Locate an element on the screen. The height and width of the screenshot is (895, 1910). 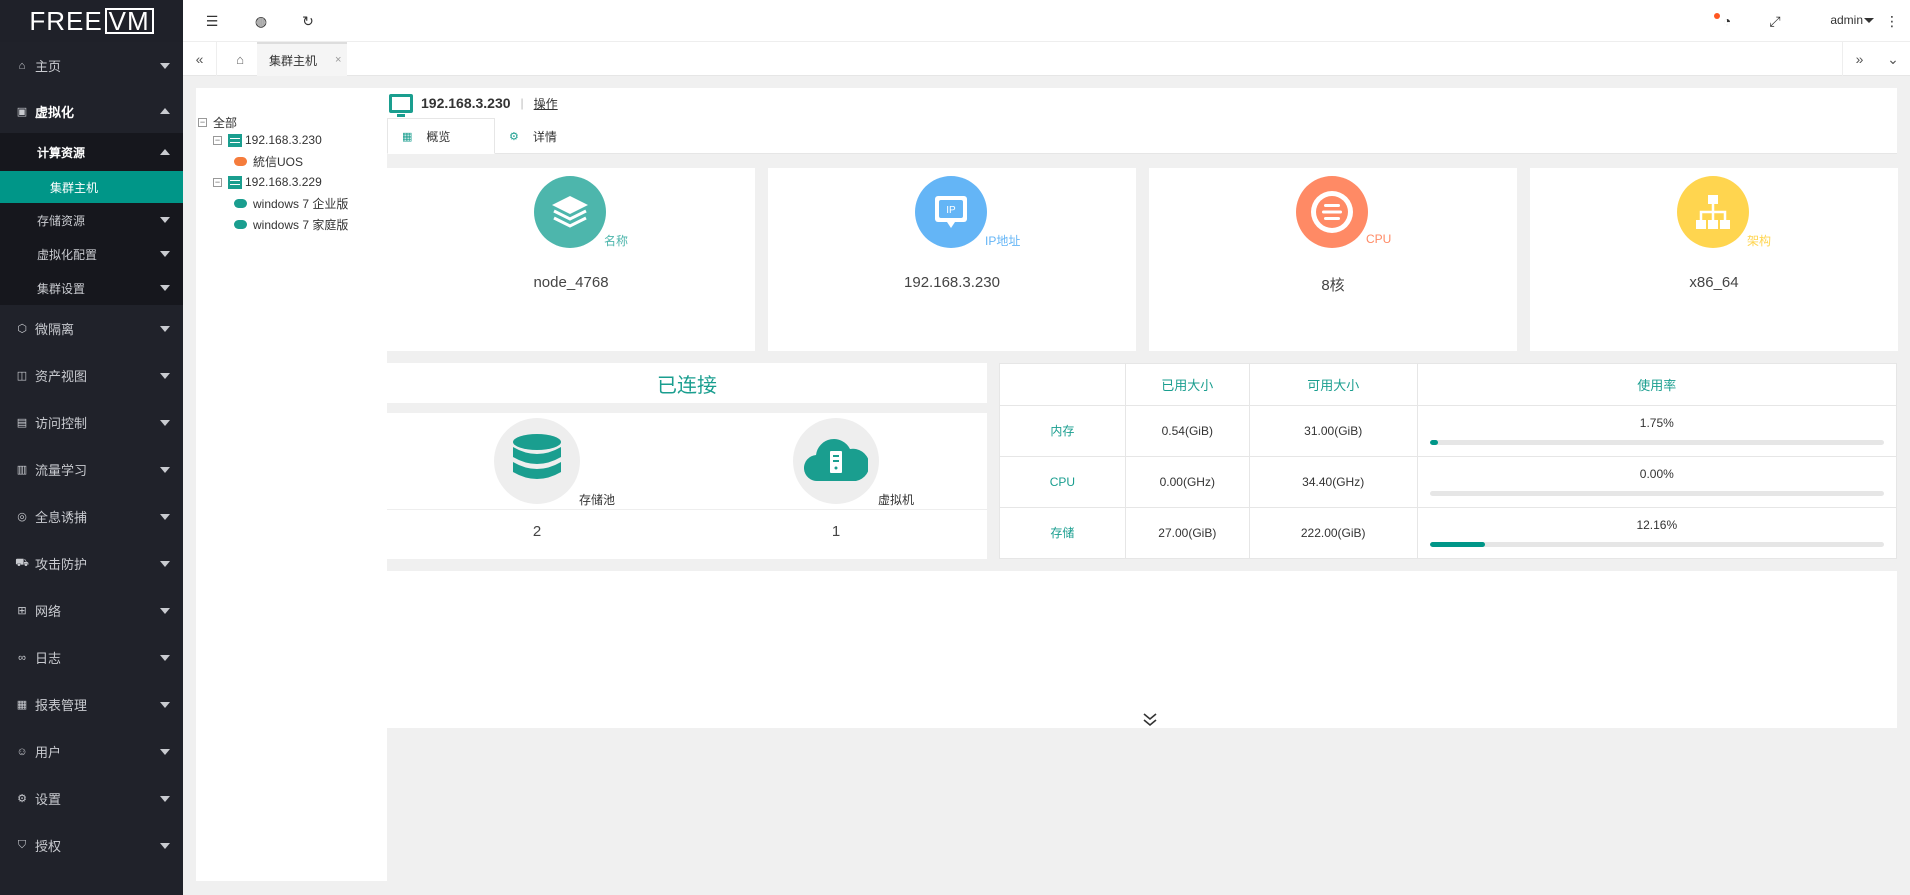
sidebar-item-network: ⊞ 网络 is located at coordinates (91, 610).